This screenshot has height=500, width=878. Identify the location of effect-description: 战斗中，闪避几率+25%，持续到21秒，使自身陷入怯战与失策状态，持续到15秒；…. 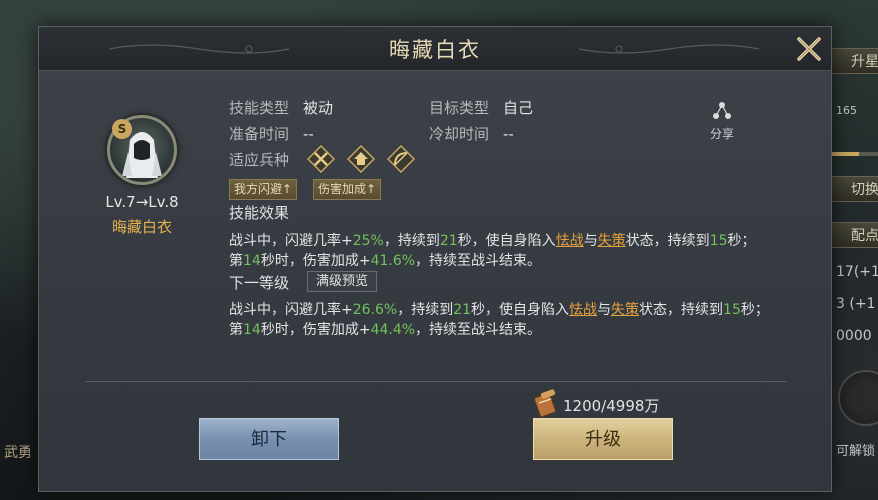
(492, 251).